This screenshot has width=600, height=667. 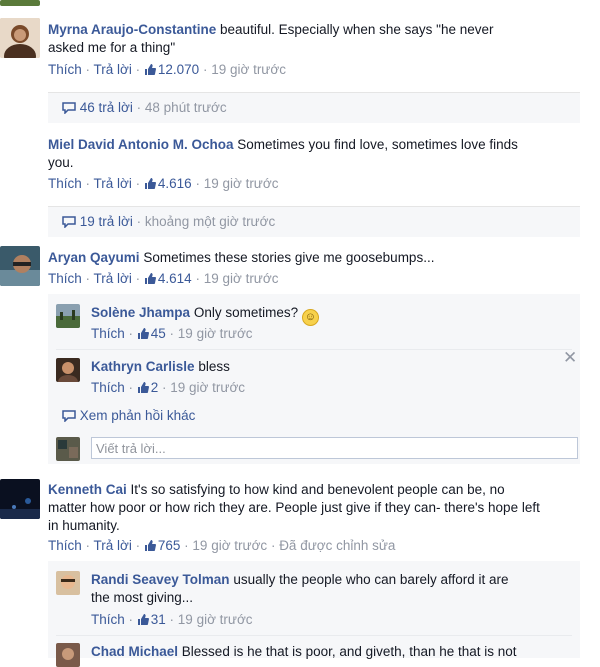 I want to click on view-replies-bar: 46 trả lời · 48 phút trước, so click(x=314, y=107).